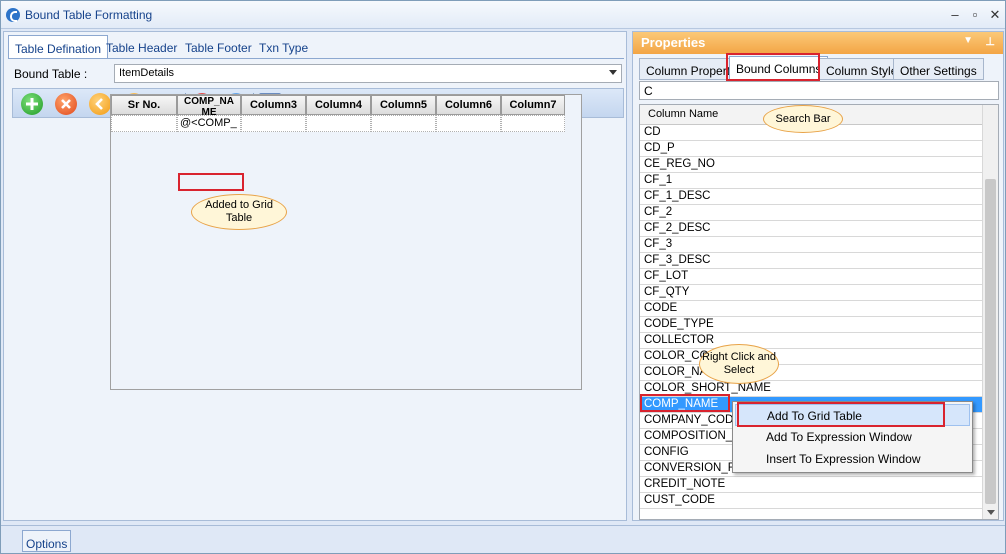 The width and height of the screenshot is (1006, 554). Describe the element at coordinates (613, 72) in the screenshot. I see `chevron-down-icon` at that location.